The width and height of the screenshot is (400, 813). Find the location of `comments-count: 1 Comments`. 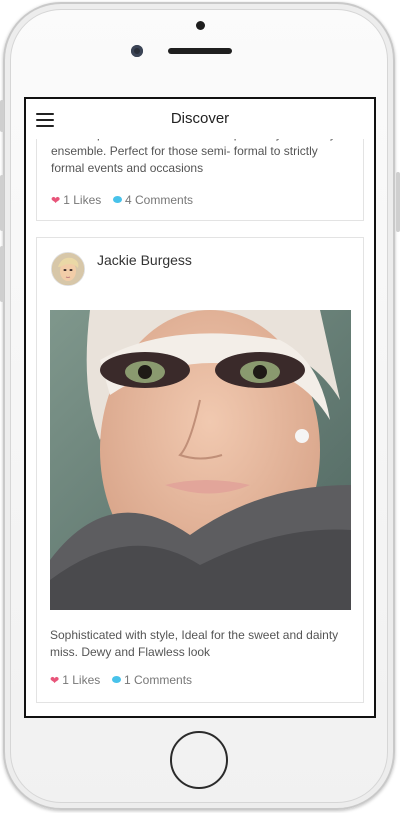

comments-count: 1 Comments is located at coordinates (152, 680).